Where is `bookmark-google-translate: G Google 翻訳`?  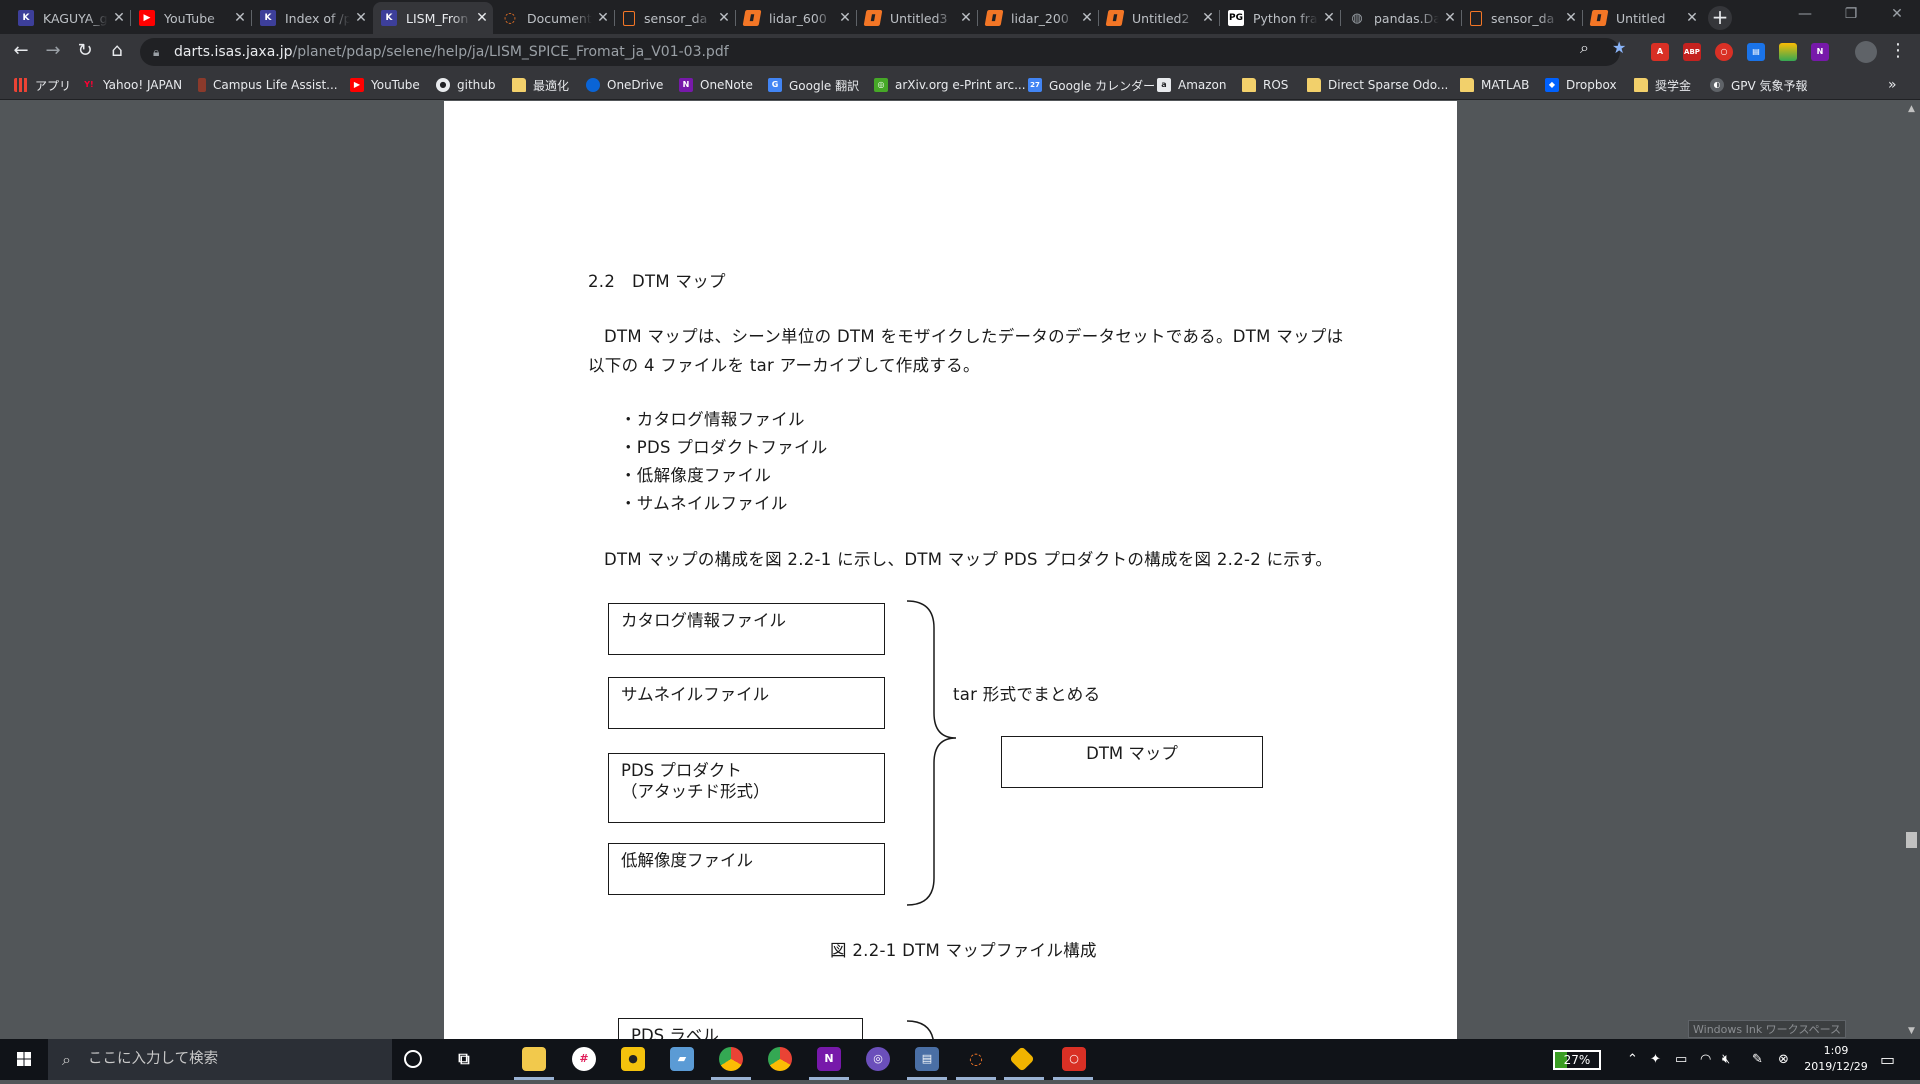
bookmark-google-translate: G Google 翻訳 is located at coordinates (813, 85).